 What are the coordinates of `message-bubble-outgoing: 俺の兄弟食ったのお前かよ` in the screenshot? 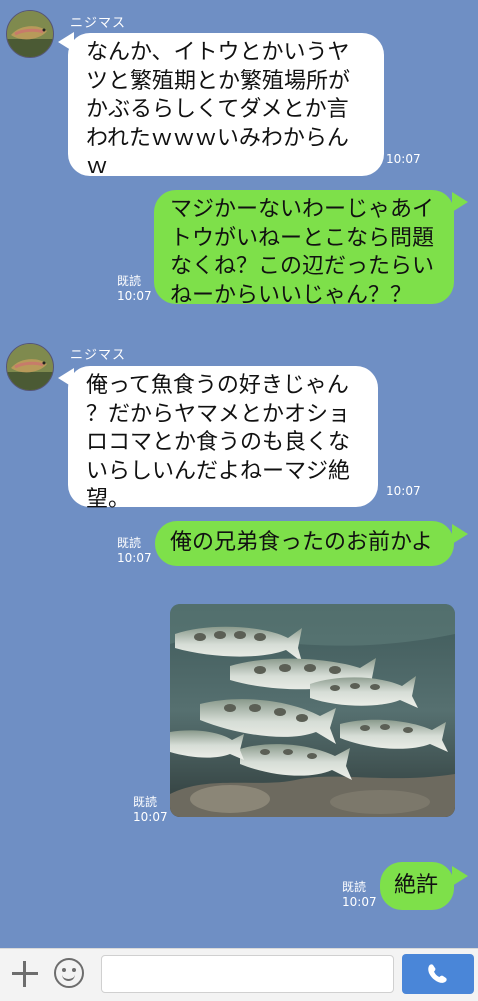 It's located at (304, 543).